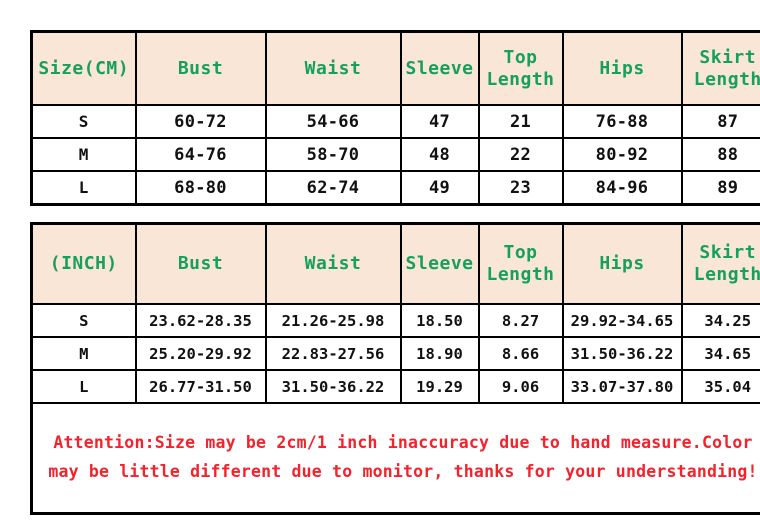 The image size is (760, 528). What do you see at coordinates (83, 154) in the screenshot?
I see `cm-row-1-size: M` at bounding box center [83, 154].